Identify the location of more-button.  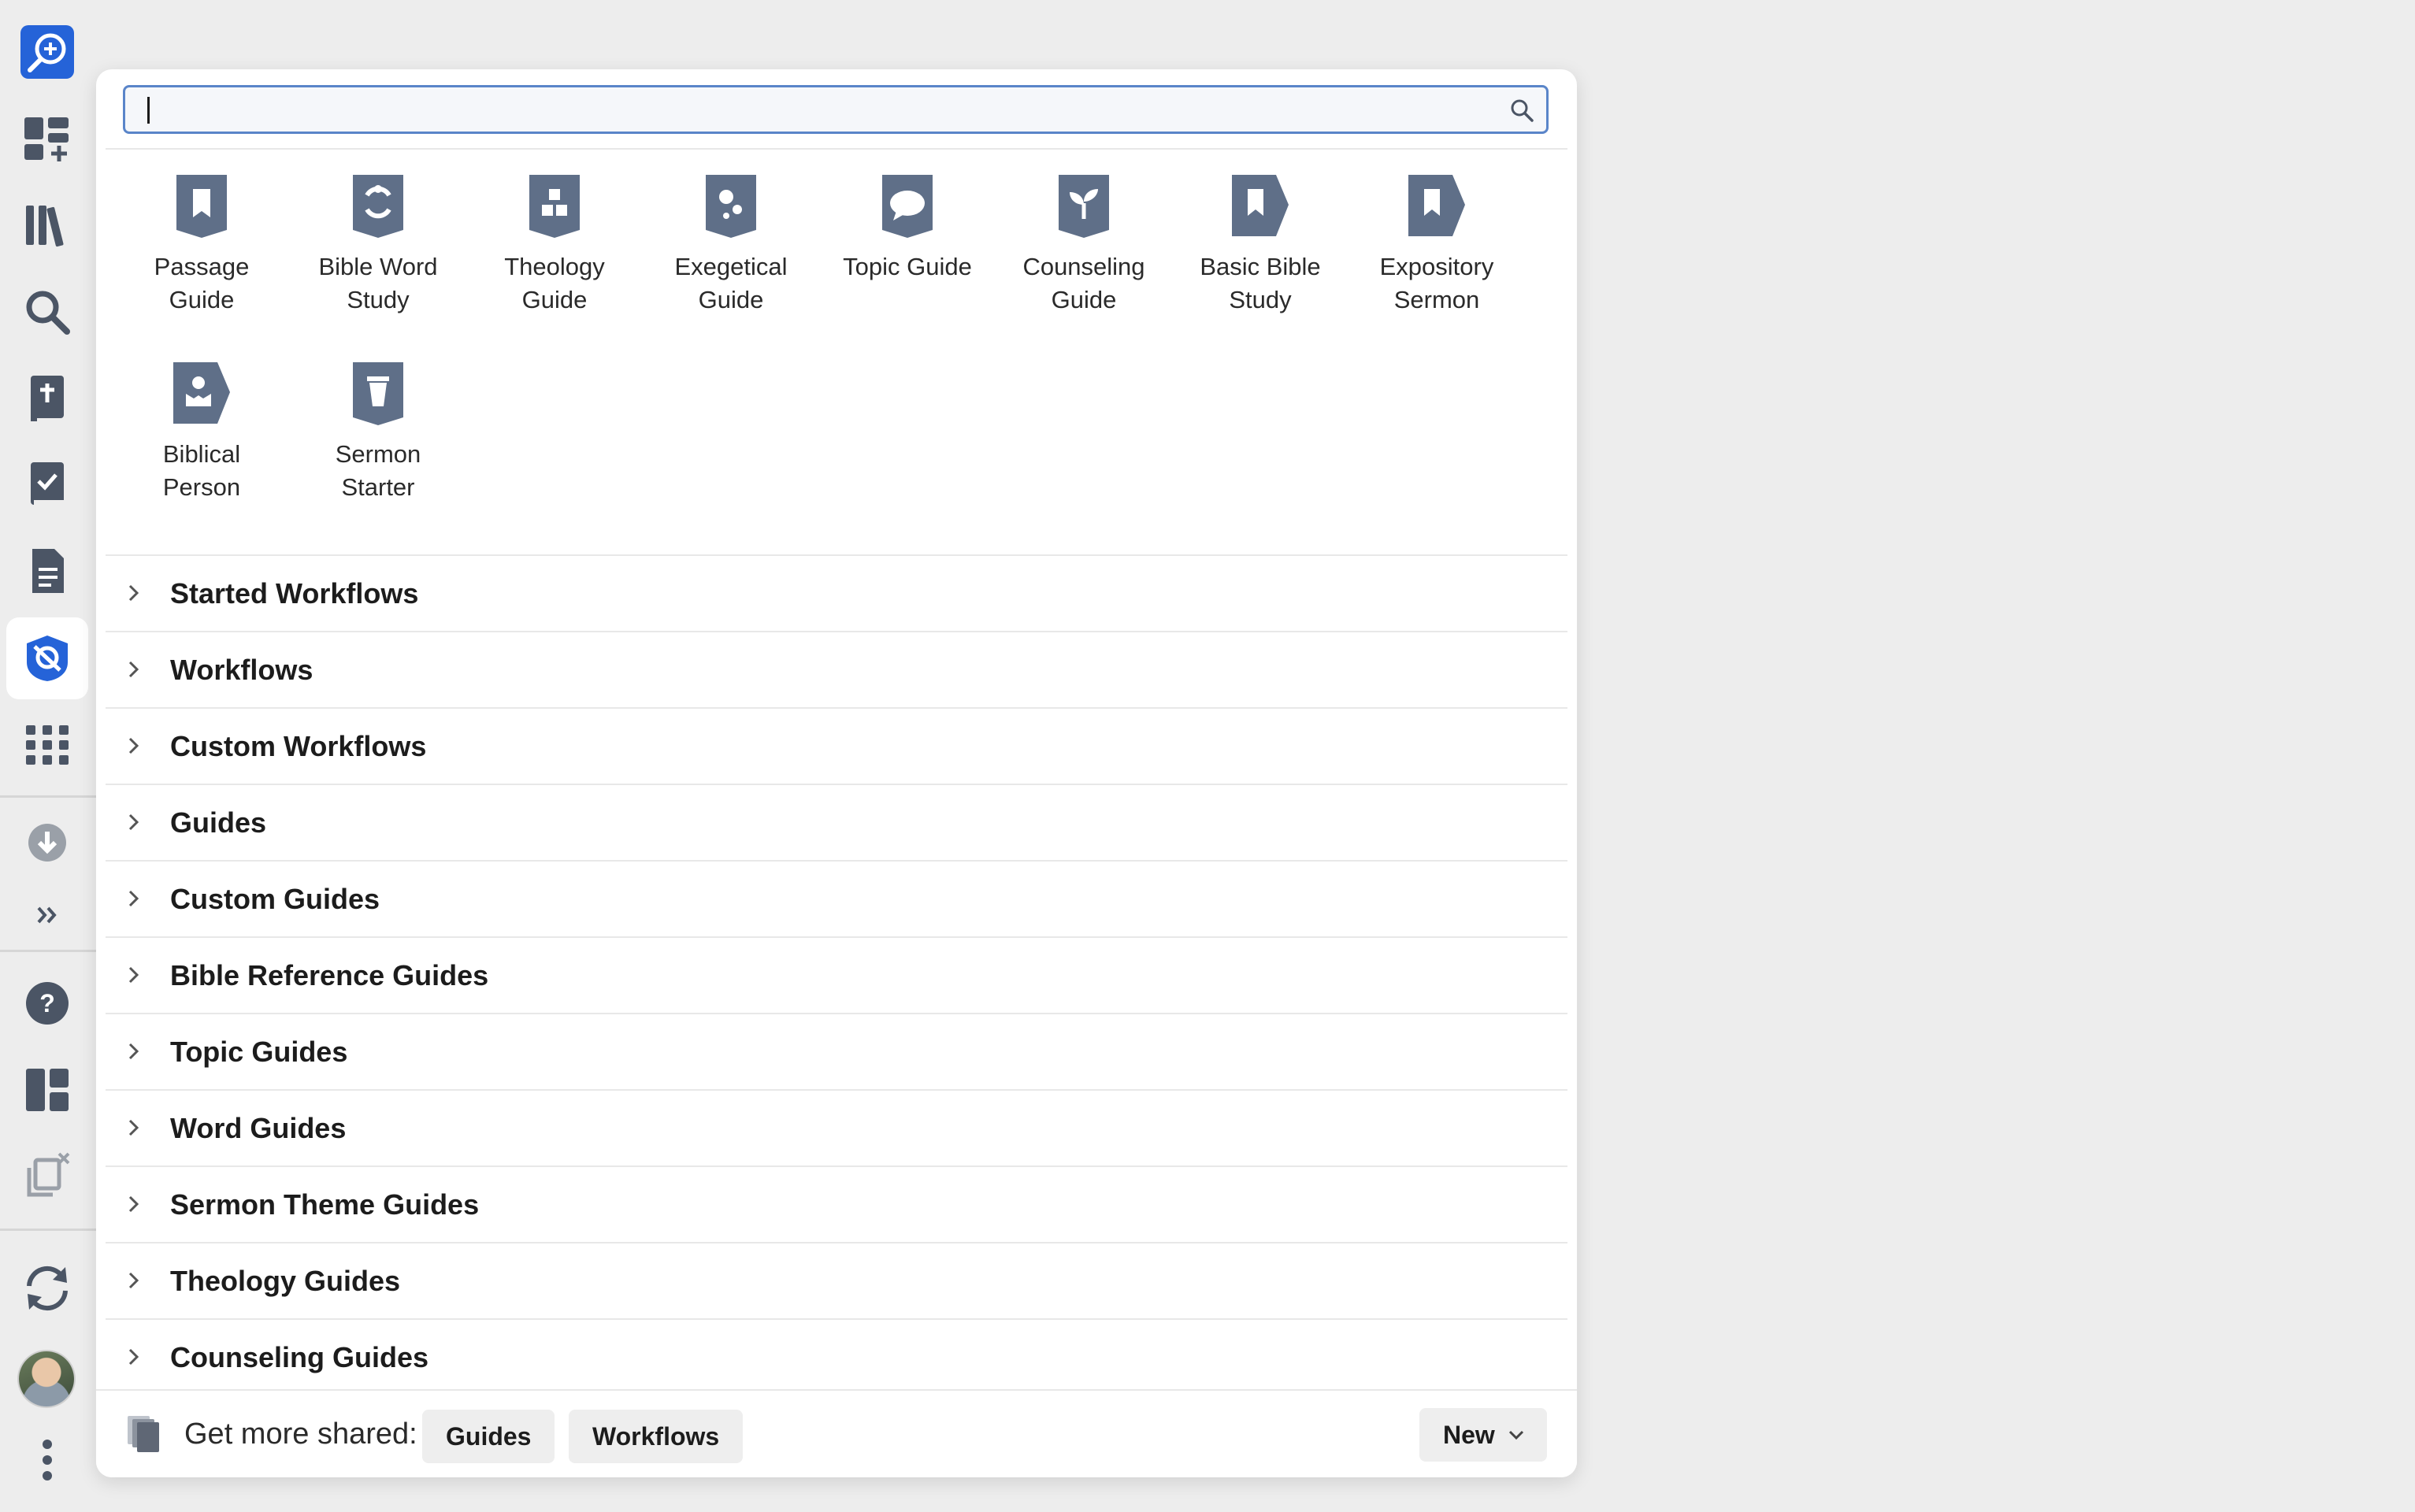
(47, 1460).